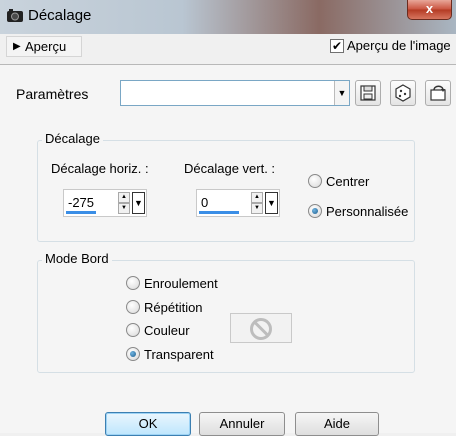 Image resolution: width=456 pixels, height=436 pixels. I want to click on radio-repetition-label: Répétition, so click(173, 307).